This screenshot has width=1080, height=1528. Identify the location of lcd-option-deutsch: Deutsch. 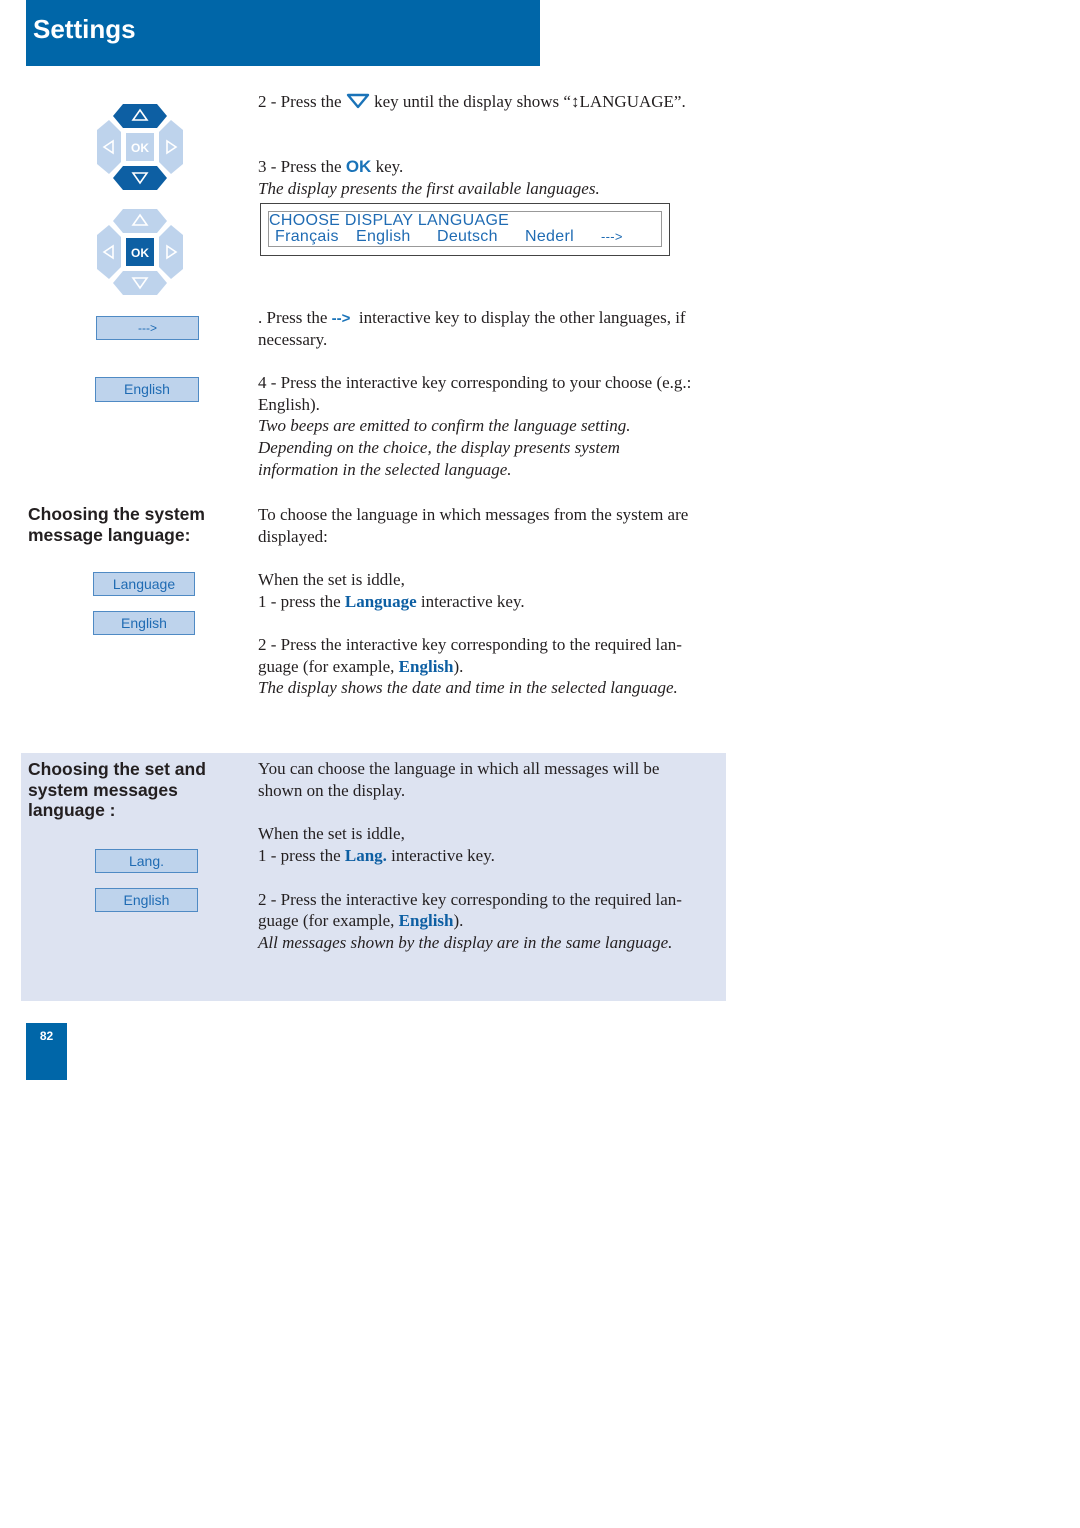
(467, 236).